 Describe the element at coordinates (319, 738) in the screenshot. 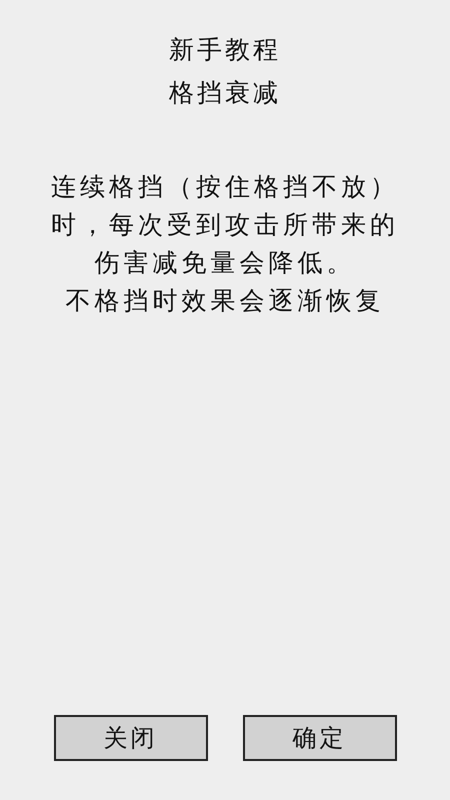

I see `confirm-button: 确定` at that location.